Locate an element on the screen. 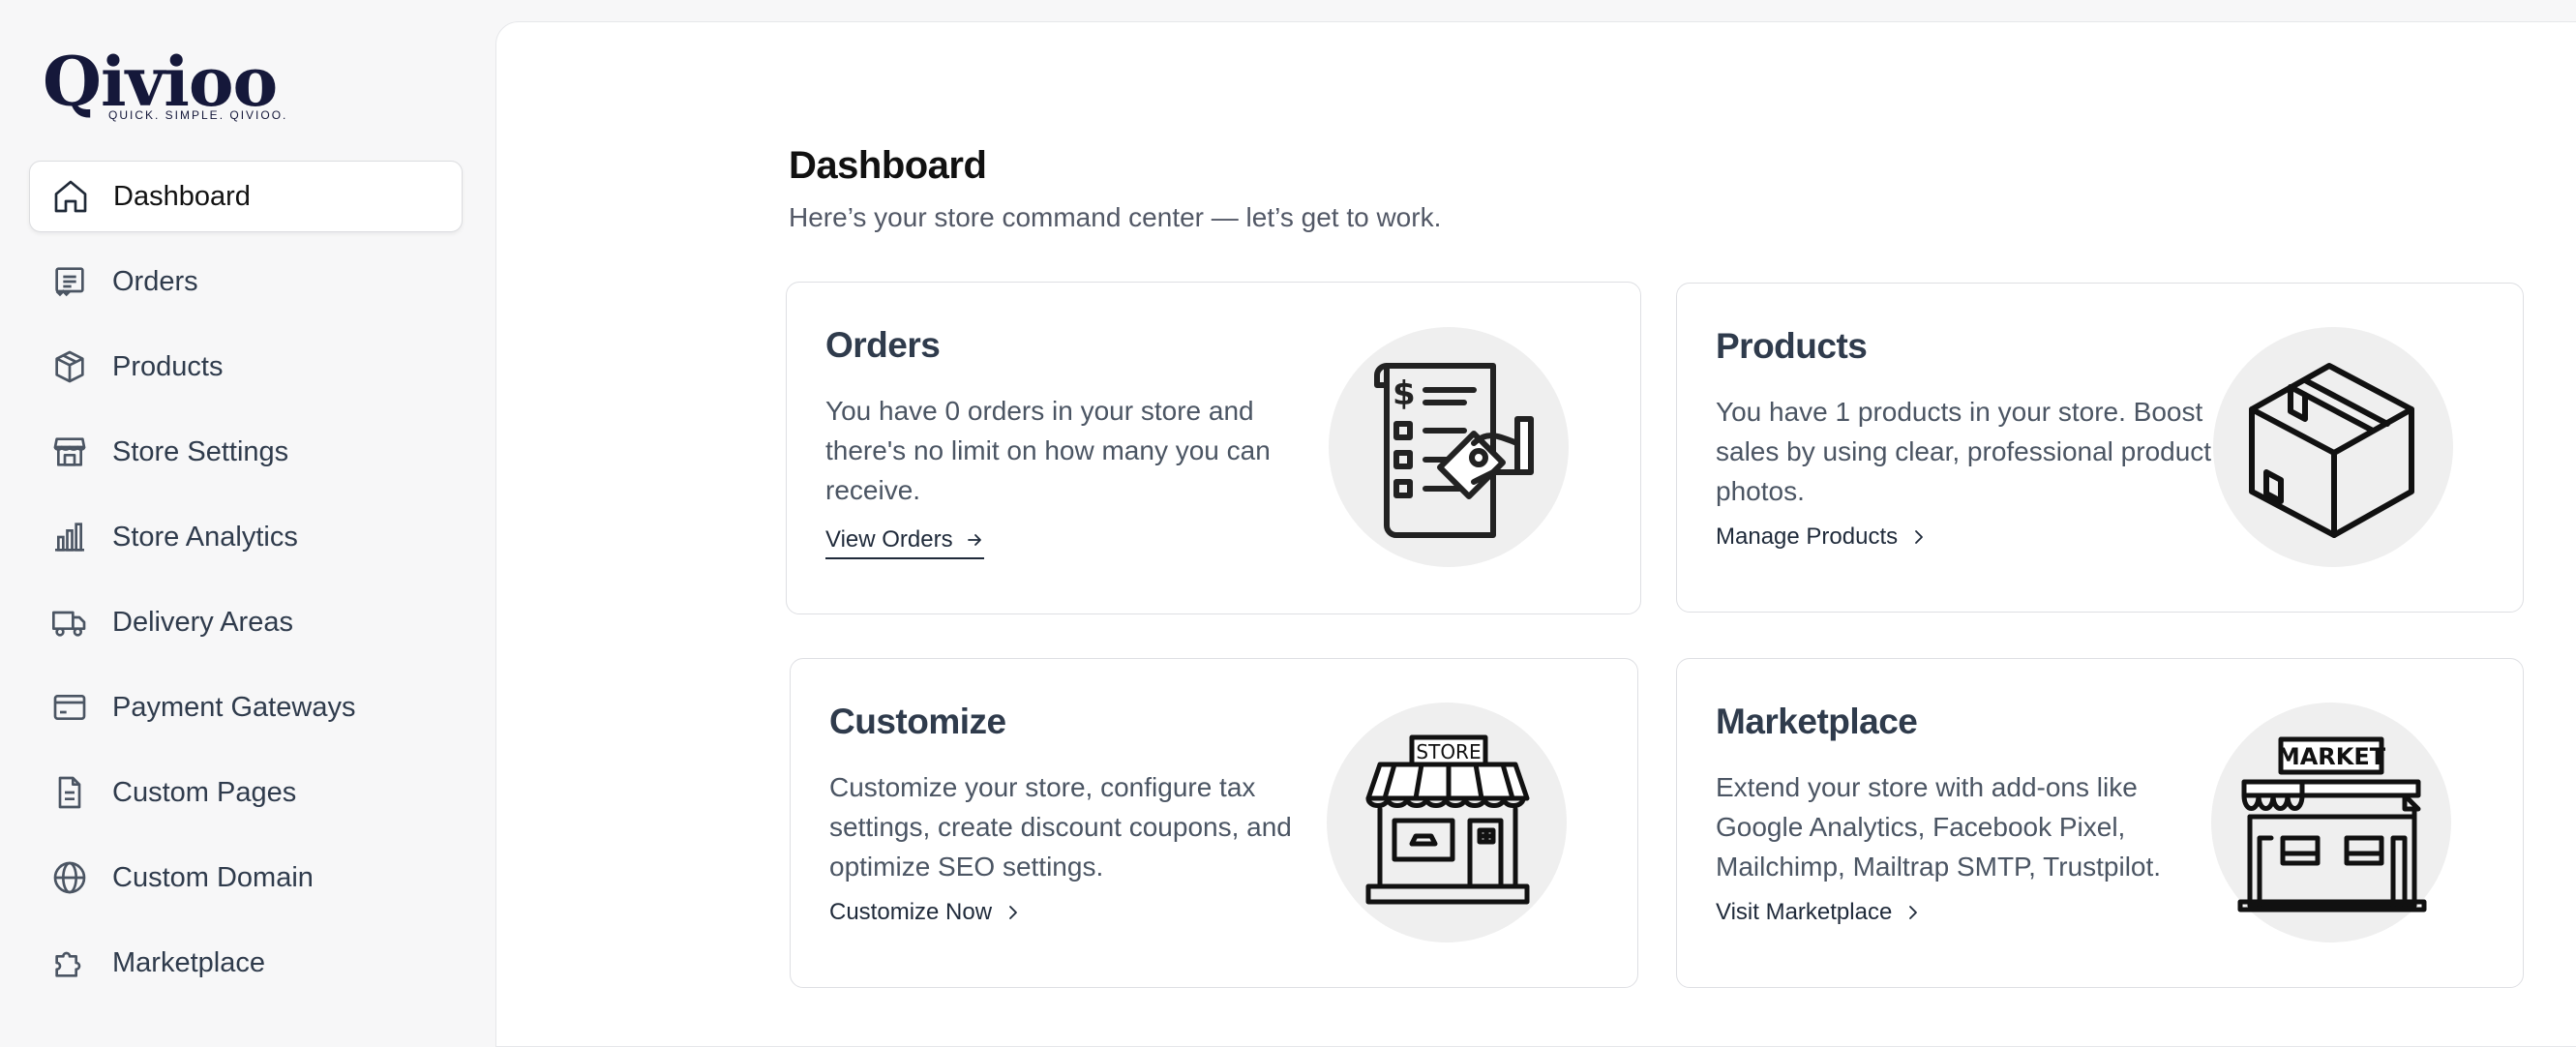 The width and height of the screenshot is (2576, 1047). globe-icon is located at coordinates (69, 877).